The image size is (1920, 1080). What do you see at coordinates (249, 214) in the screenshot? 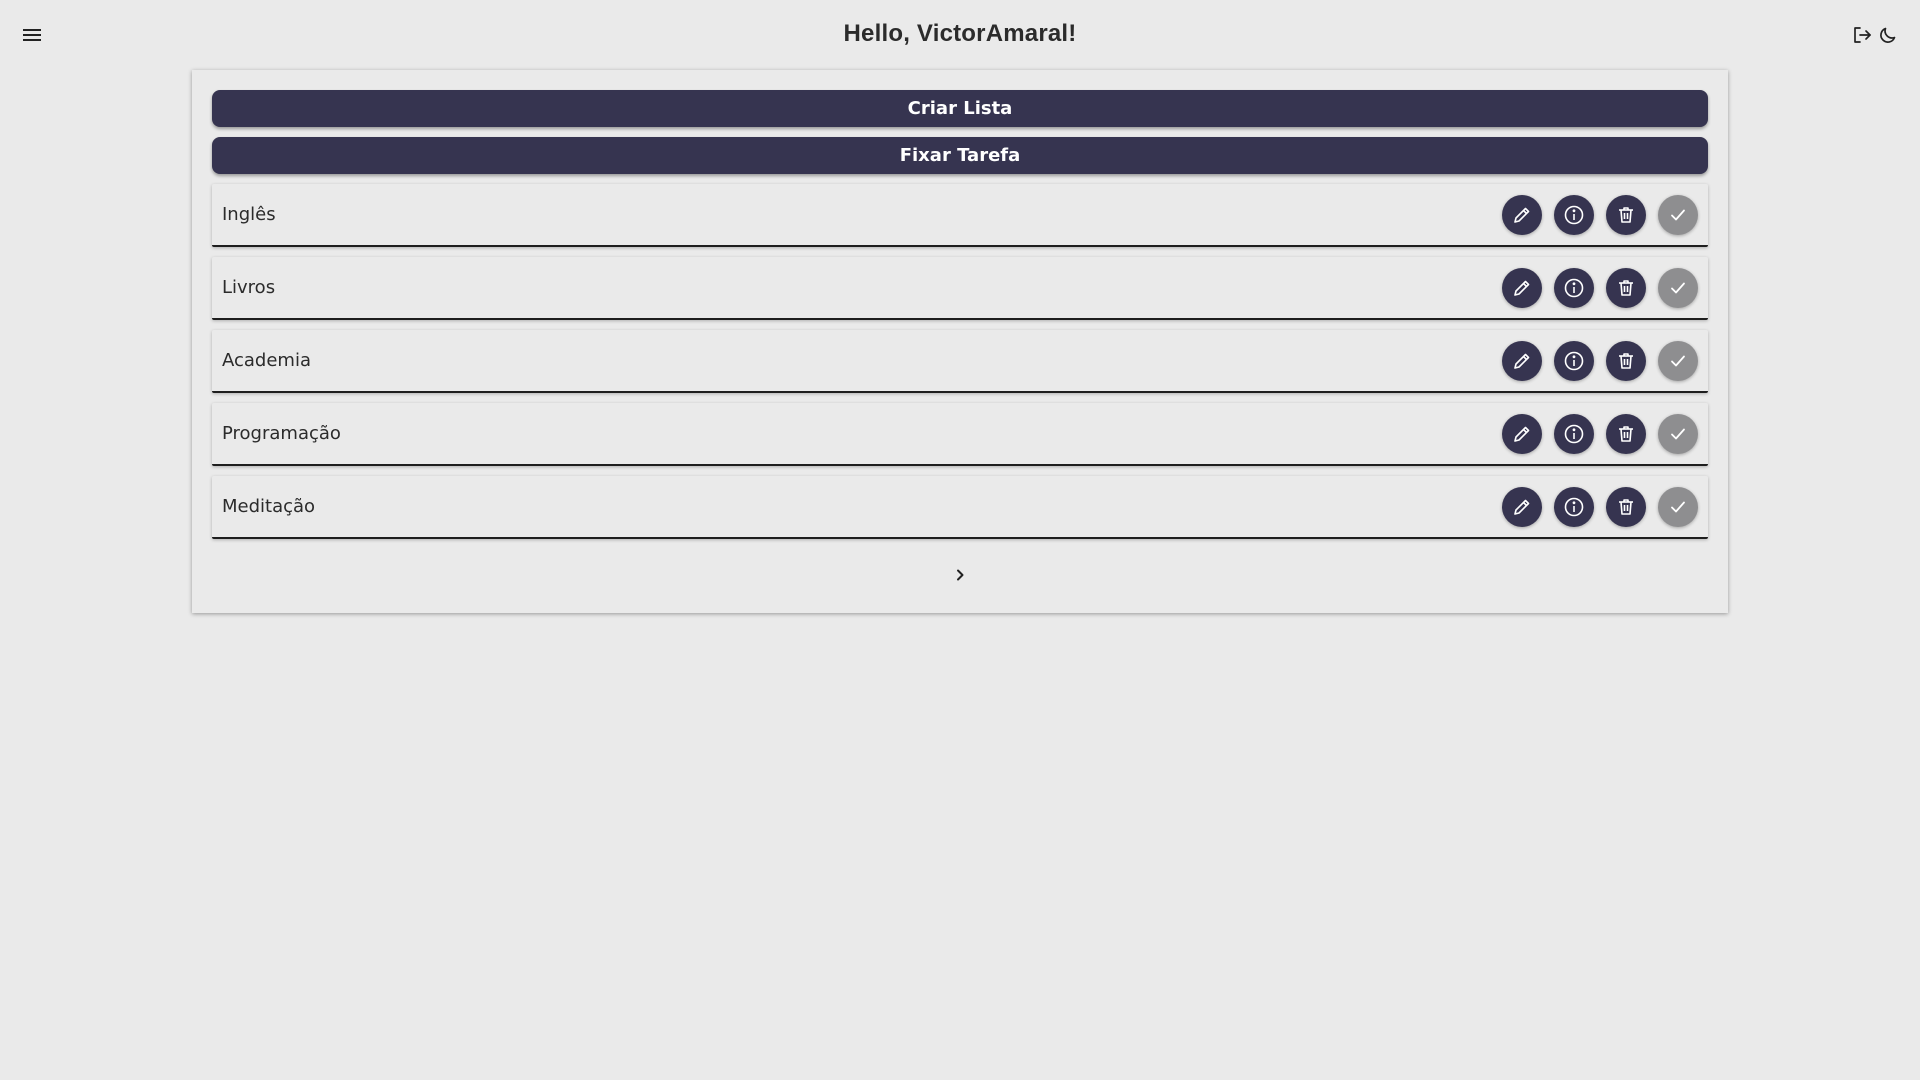
I see `list-item-label: Inglês` at bounding box center [249, 214].